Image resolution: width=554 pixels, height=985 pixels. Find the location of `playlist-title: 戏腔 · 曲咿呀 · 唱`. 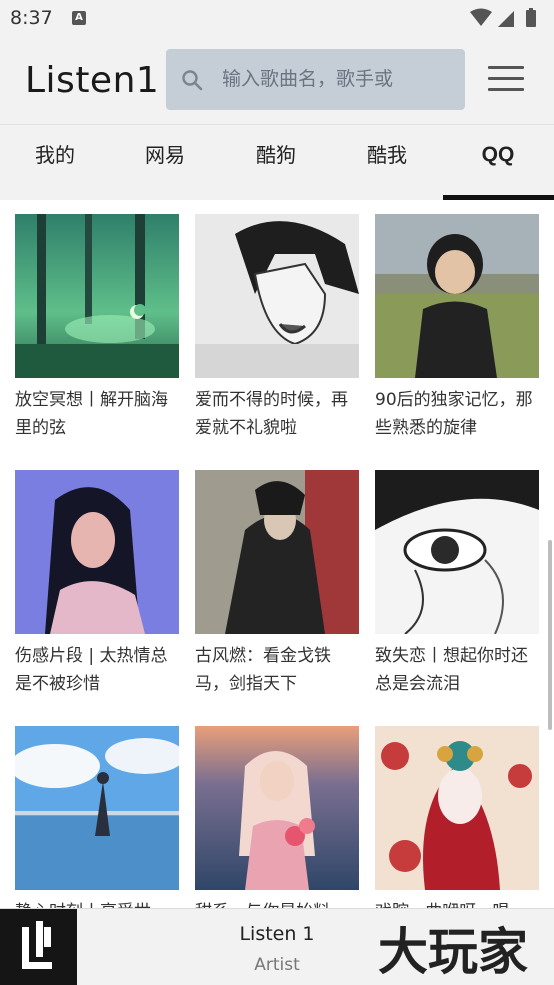

playlist-title: 戏腔 · 曲咿呀 · 唱 is located at coordinates (458, 903).